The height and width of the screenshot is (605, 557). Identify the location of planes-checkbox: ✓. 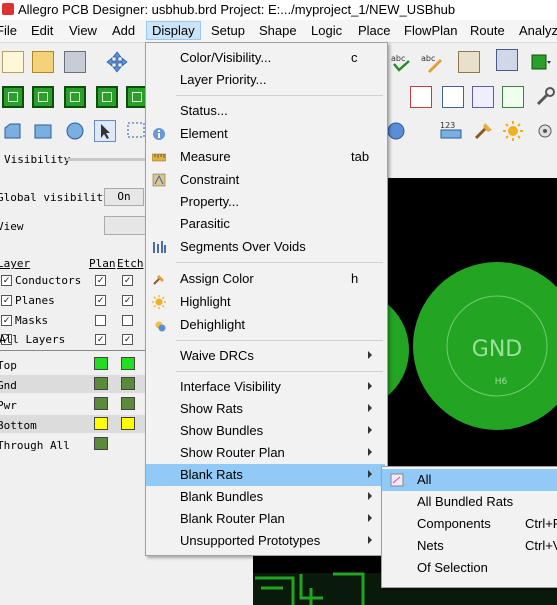
(6, 300).